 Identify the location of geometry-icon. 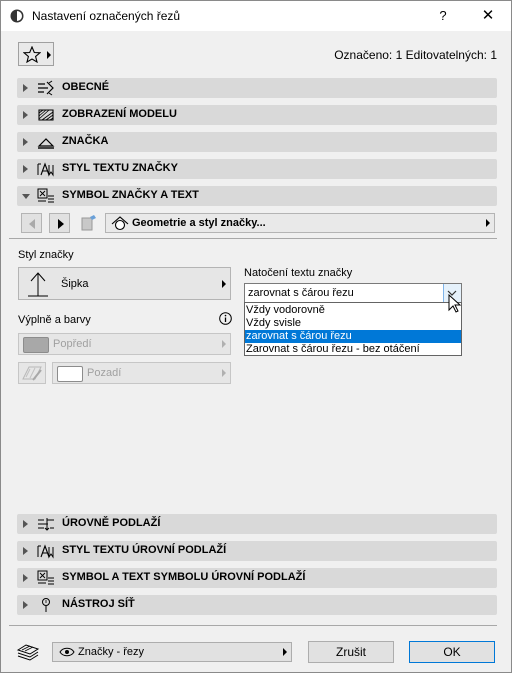
(120, 223).